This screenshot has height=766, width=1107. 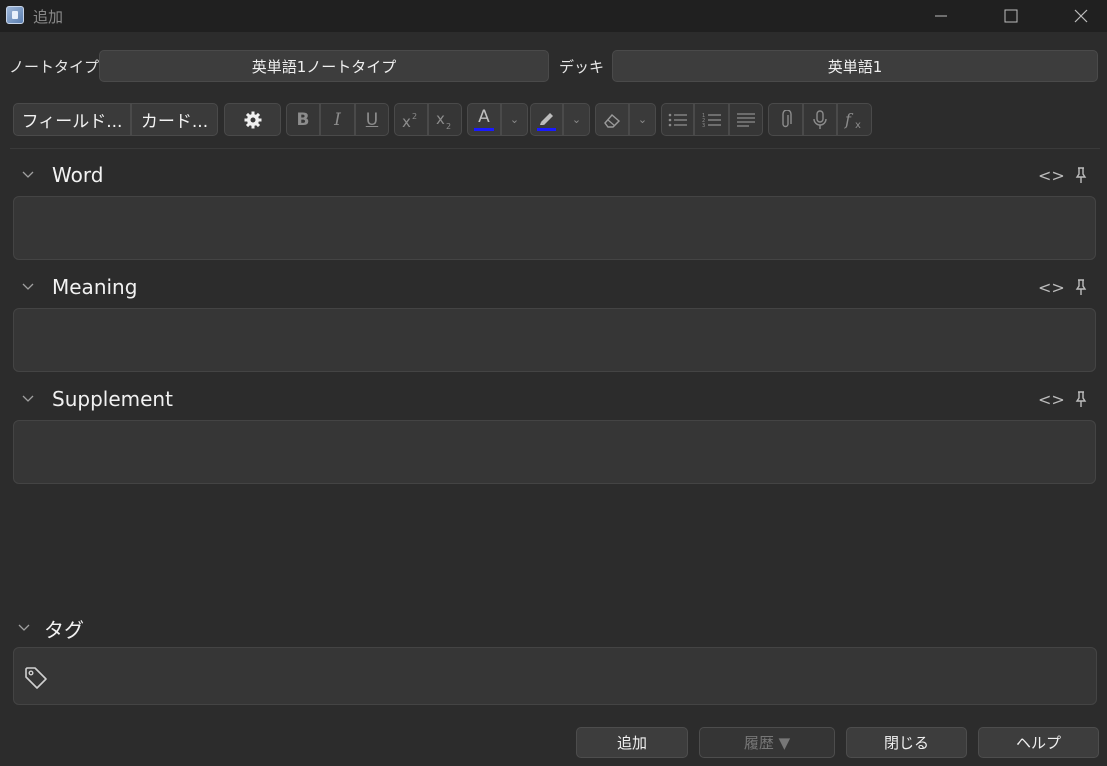 I want to click on highlight-color-button, so click(x=546, y=119).